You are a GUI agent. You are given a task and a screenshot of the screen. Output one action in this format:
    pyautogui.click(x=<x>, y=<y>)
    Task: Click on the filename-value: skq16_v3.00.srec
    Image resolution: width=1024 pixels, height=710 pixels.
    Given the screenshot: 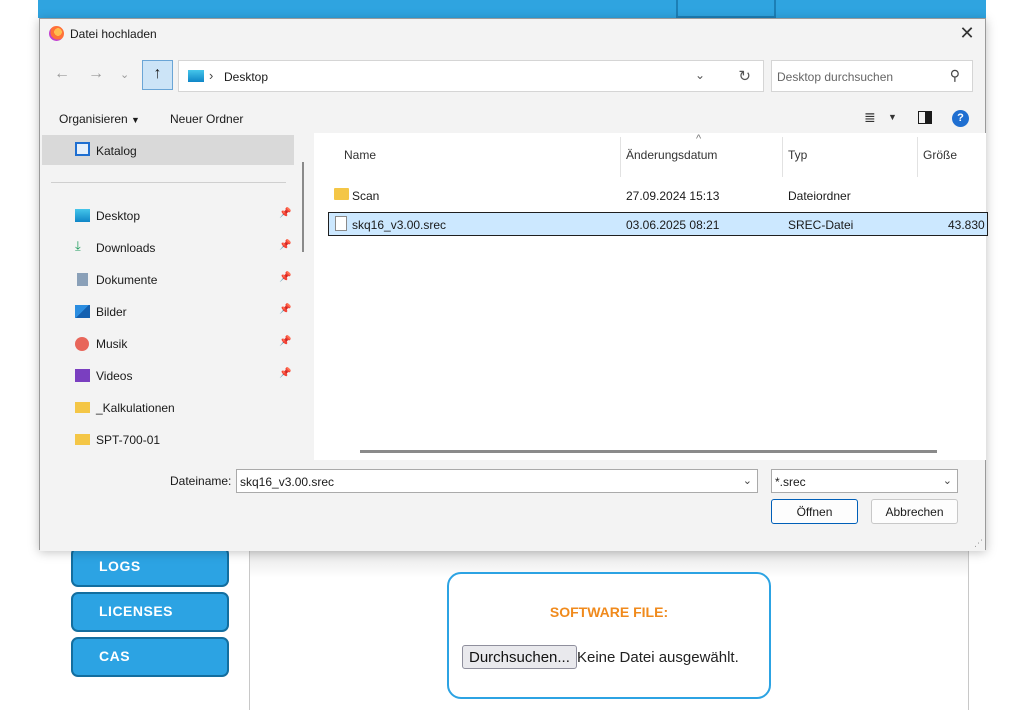 What is the action you would take?
    pyautogui.click(x=287, y=482)
    